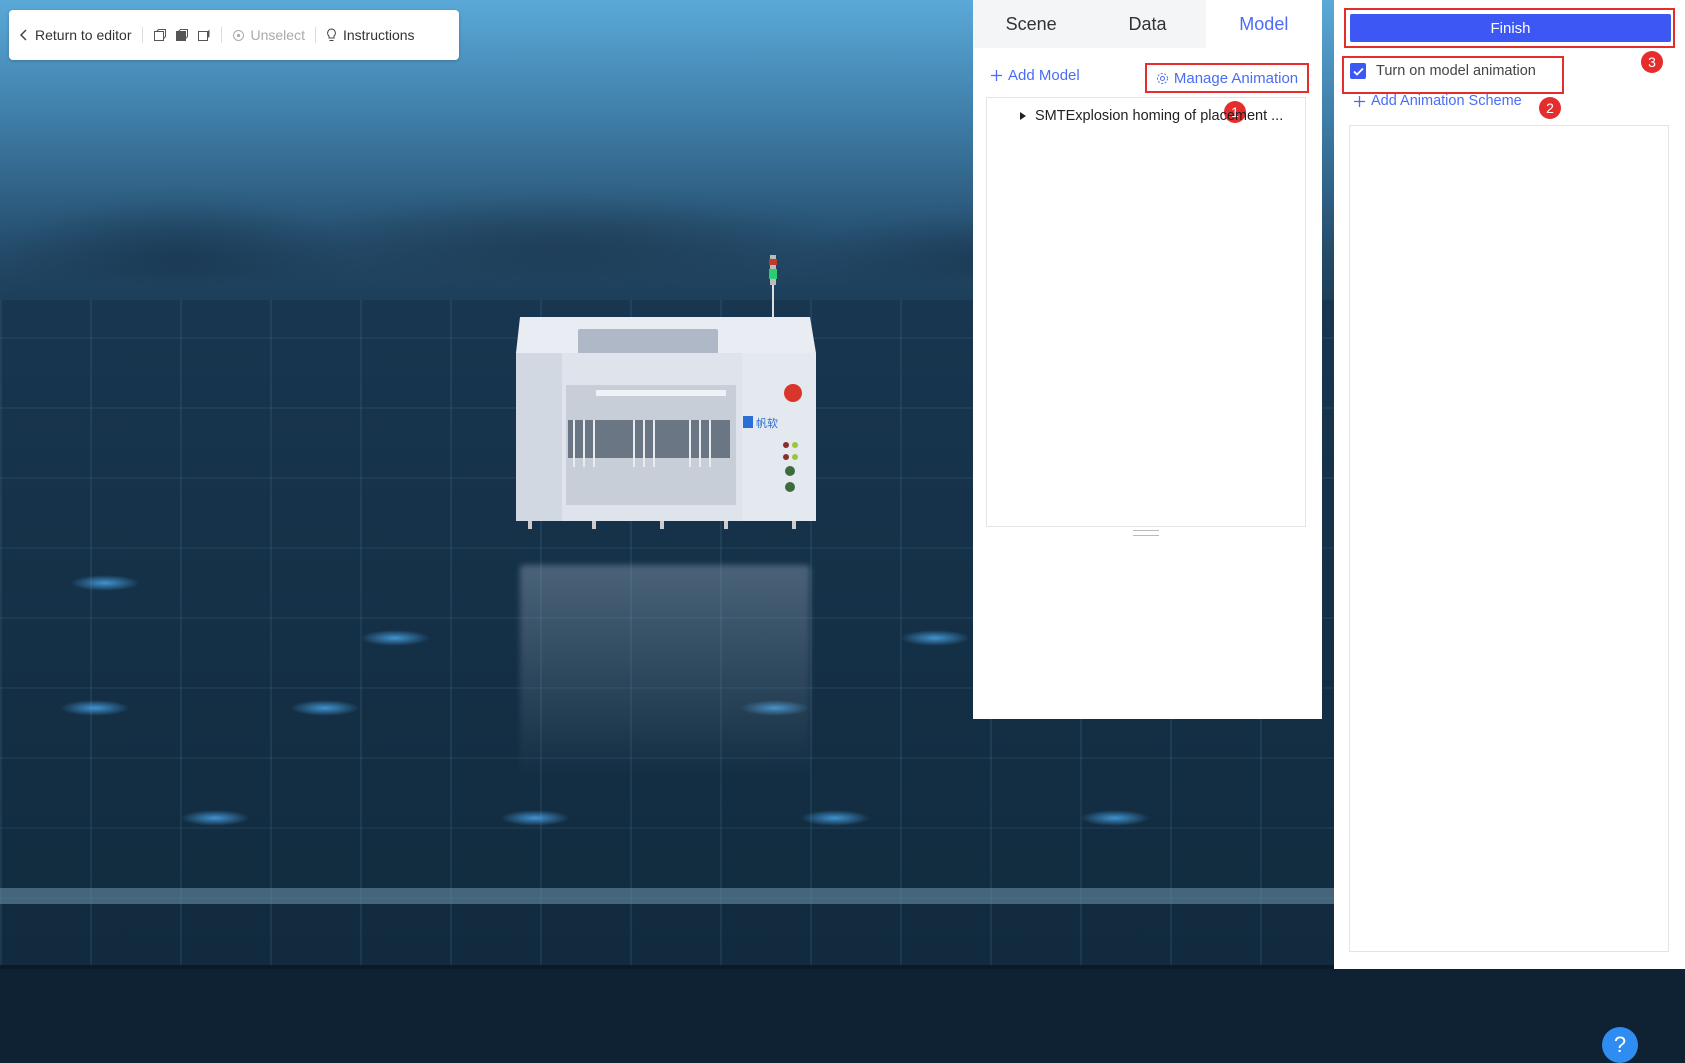 The height and width of the screenshot is (1063, 1685). What do you see at coordinates (1620, 1045) in the screenshot?
I see `help-button: ?` at bounding box center [1620, 1045].